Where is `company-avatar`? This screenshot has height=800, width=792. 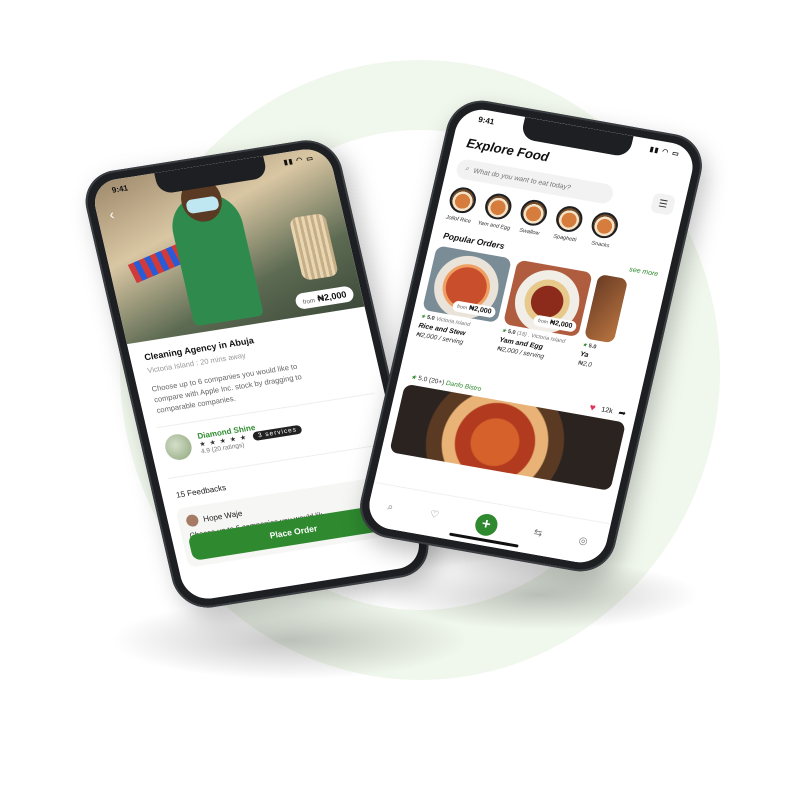
company-avatar is located at coordinates (178, 447).